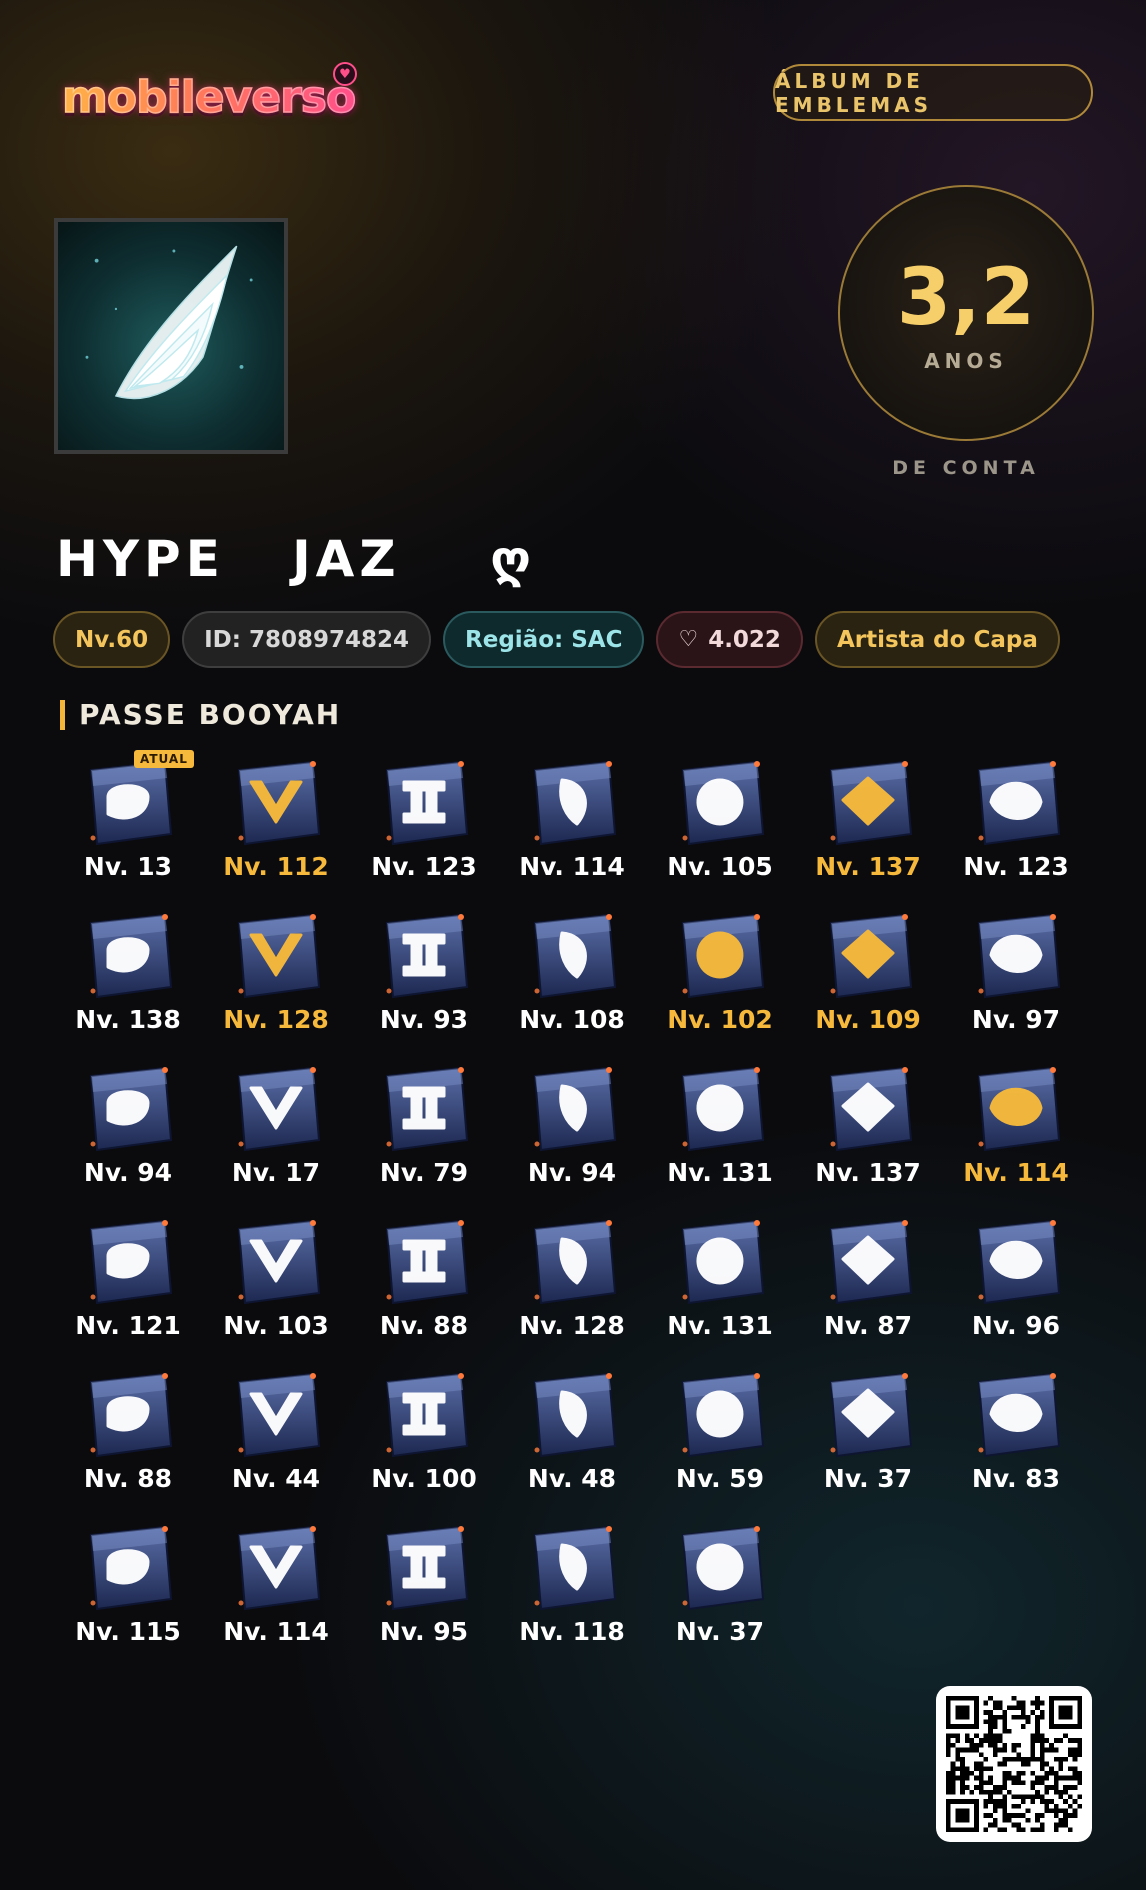  What do you see at coordinates (544, 639) in the screenshot?
I see `region-chip: Região: SAC` at bounding box center [544, 639].